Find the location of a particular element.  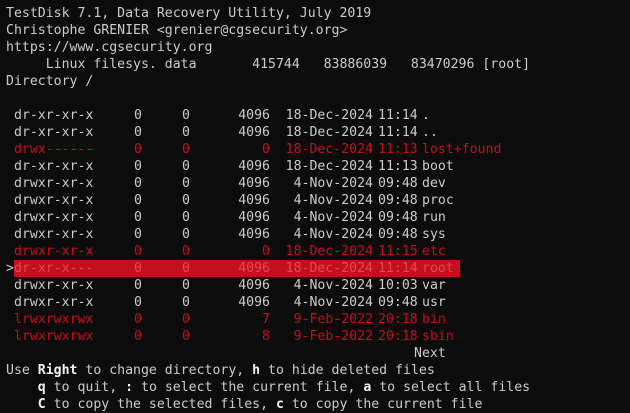

file-name: proc is located at coordinates (438, 200).